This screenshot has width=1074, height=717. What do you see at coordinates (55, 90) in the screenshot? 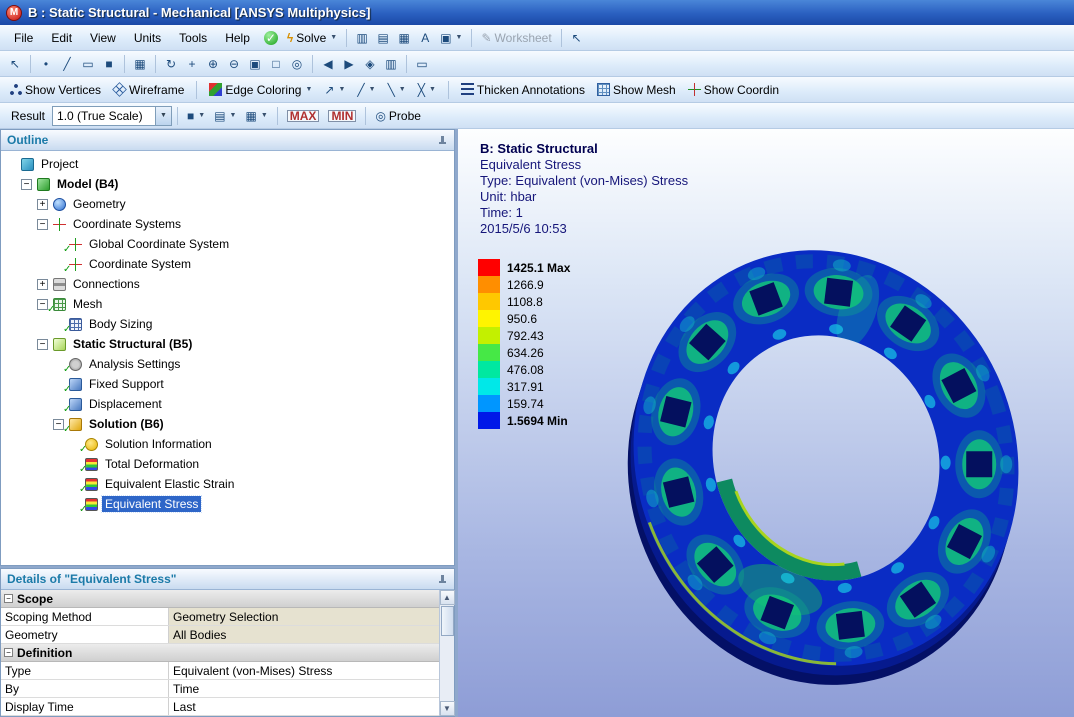
I see `show-vertices-toggle: Show Vertices` at bounding box center [55, 90].